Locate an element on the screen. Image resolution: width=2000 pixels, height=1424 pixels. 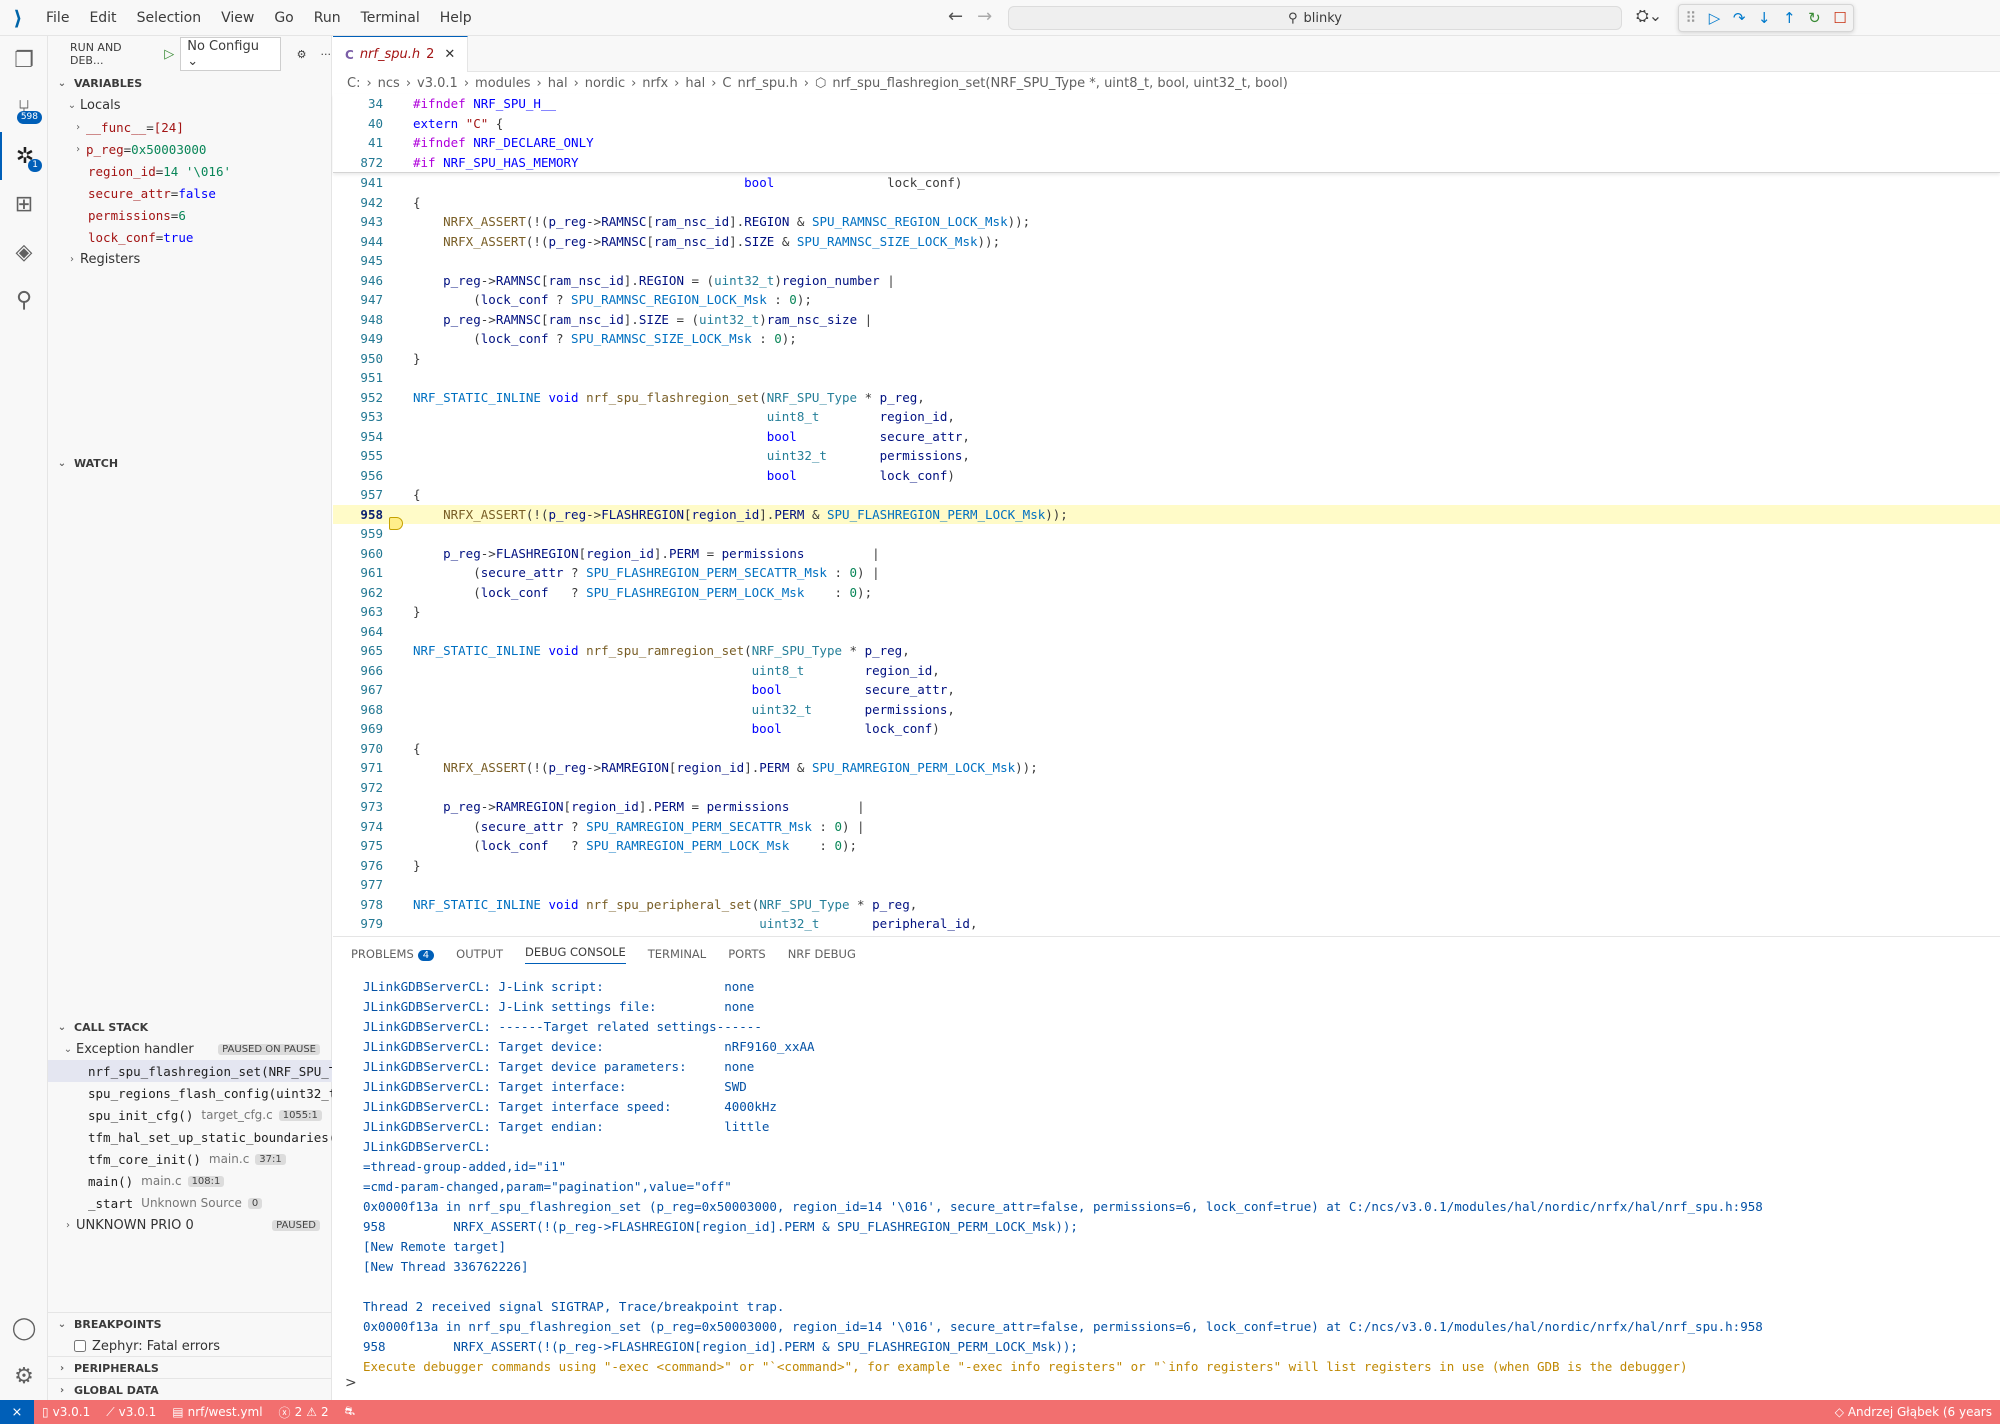
registers-scope: › Registers is located at coordinates (189, 259).